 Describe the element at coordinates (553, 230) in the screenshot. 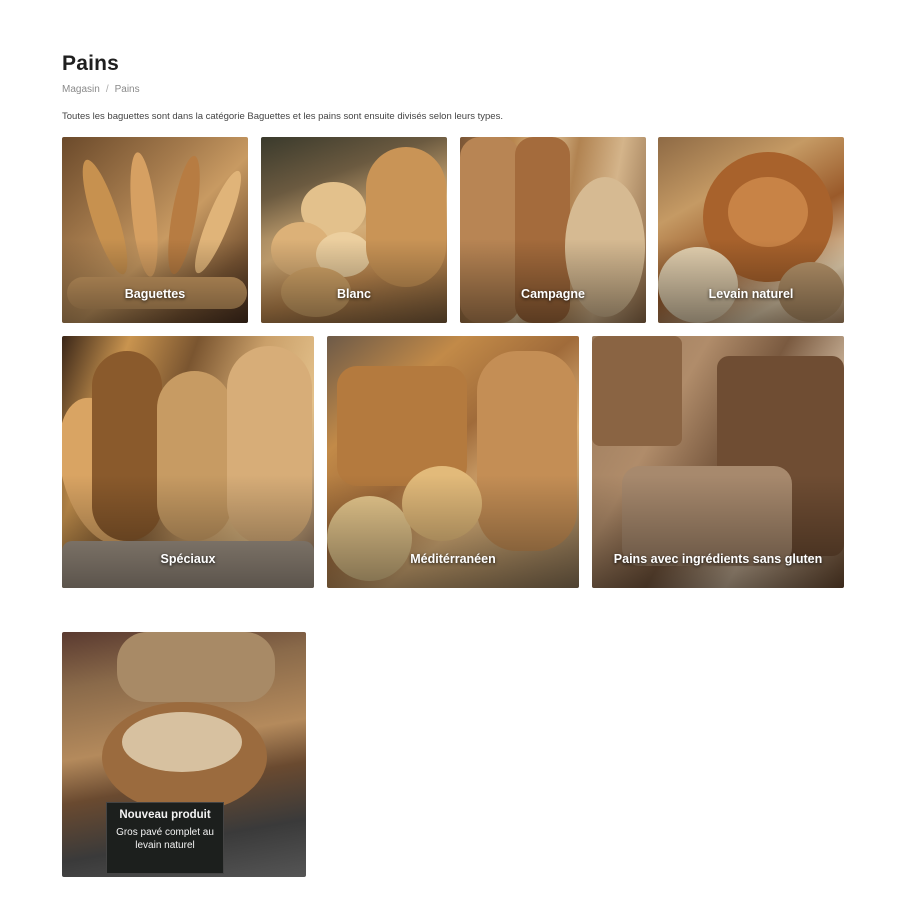

I see `category-tile-campagne: Campagne` at that location.